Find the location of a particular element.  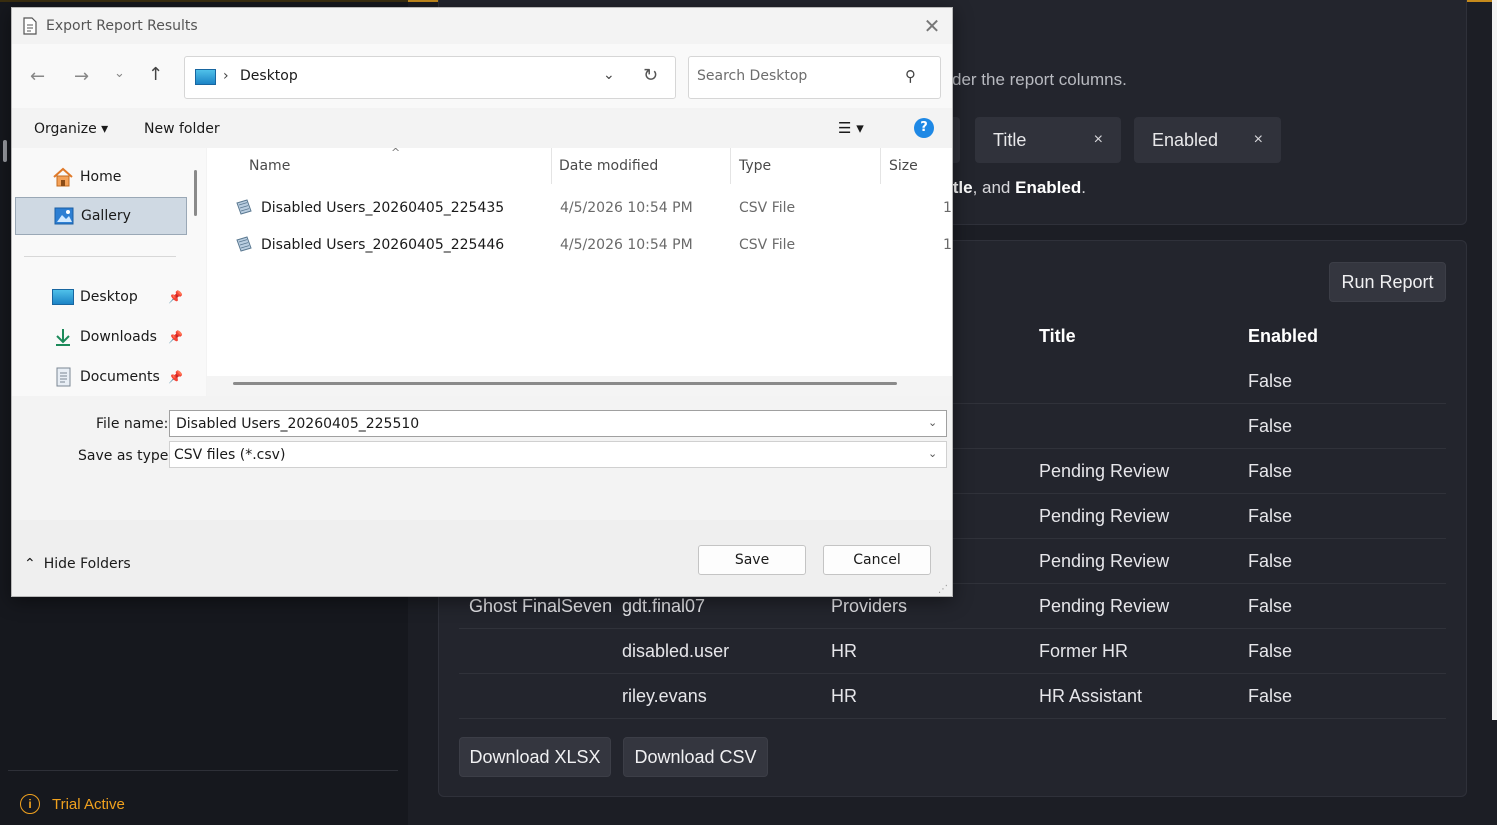

search-box: ⚲ is located at coordinates (814, 77).